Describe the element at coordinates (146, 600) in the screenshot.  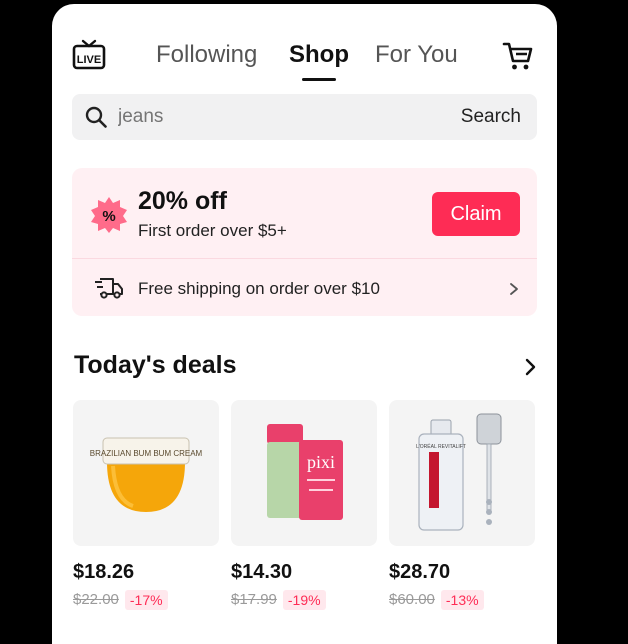
I see `discount-badge: -17%` at that location.